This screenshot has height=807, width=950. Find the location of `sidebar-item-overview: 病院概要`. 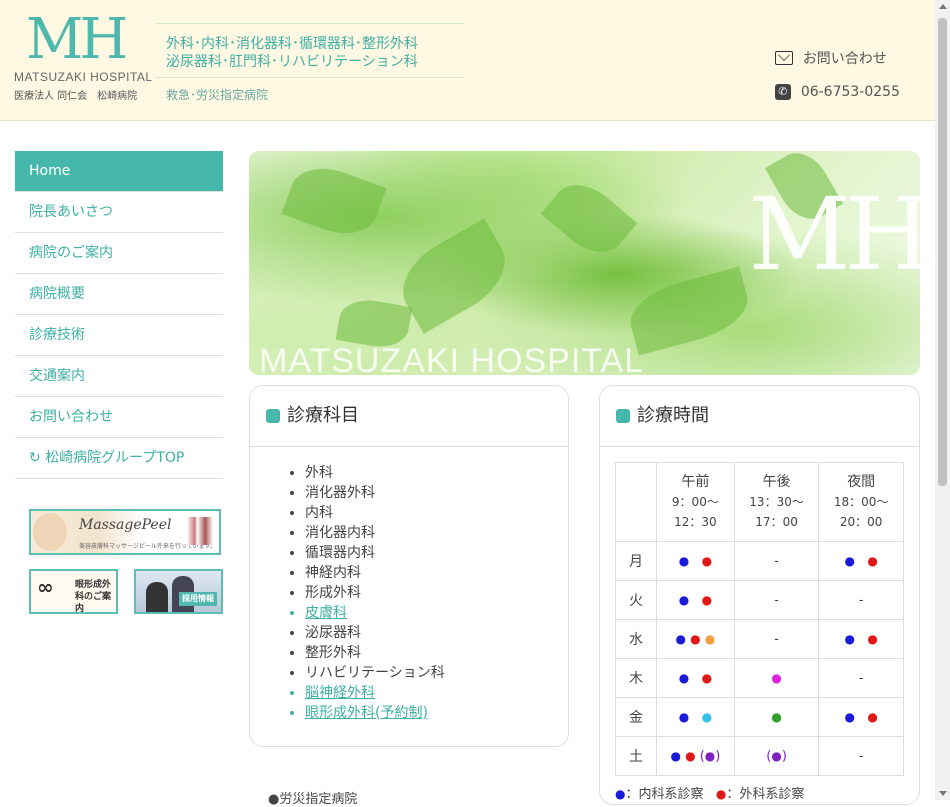

sidebar-item-overview: 病院概要 is located at coordinates (119, 294).